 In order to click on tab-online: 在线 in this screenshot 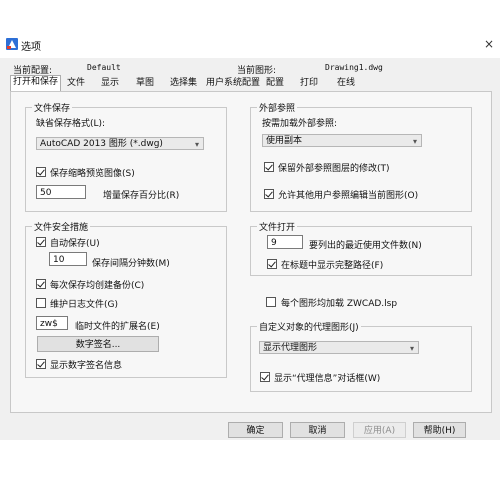, I will do `click(346, 83)`.